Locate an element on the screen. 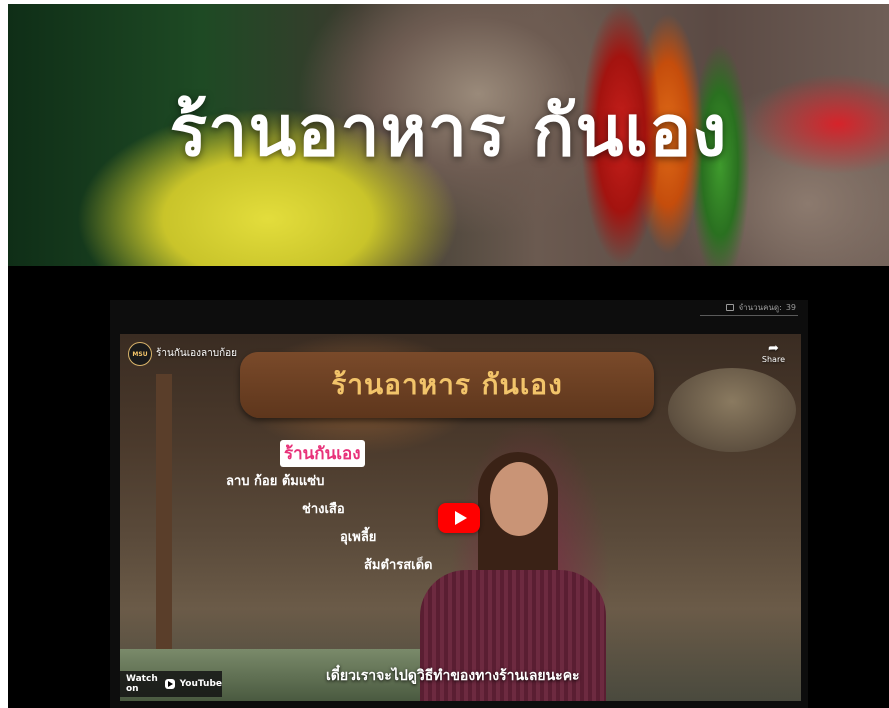 Image resolution: width=889 pixels, height=708 pixels. video-title: ร้านกันเองลาบก้อย is located at coordinates (196, 353).